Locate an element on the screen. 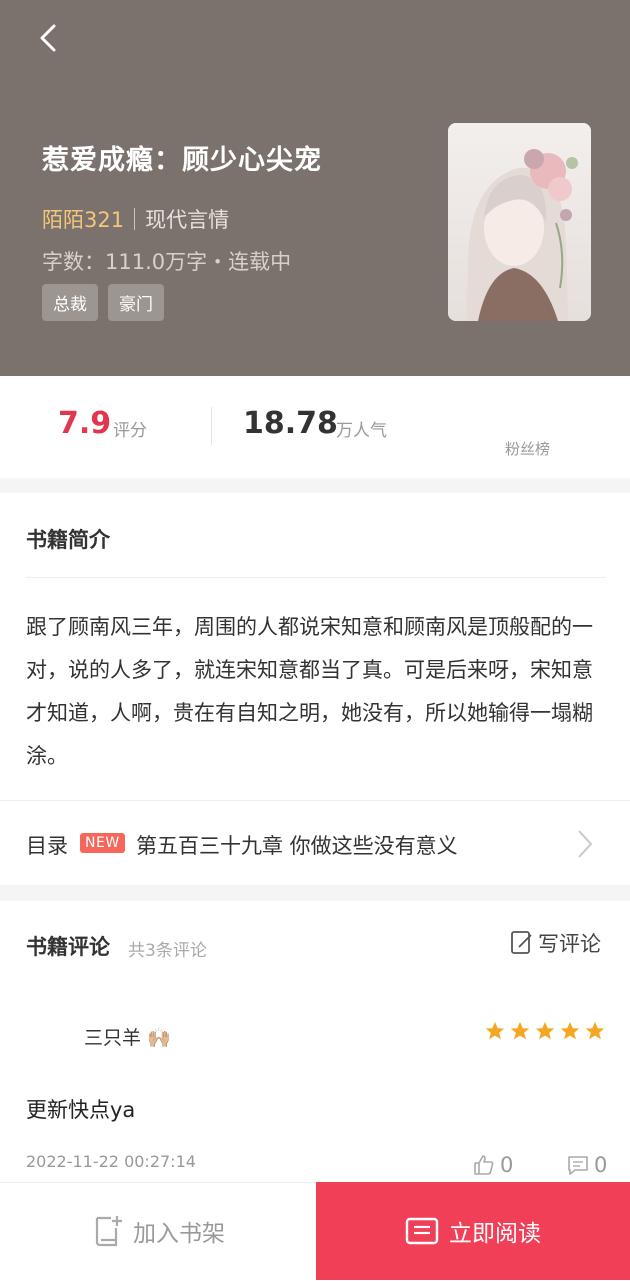 The height and width of the screenshot is (1281, 630). score-label: 评分 is located at coordinates (130, 431).